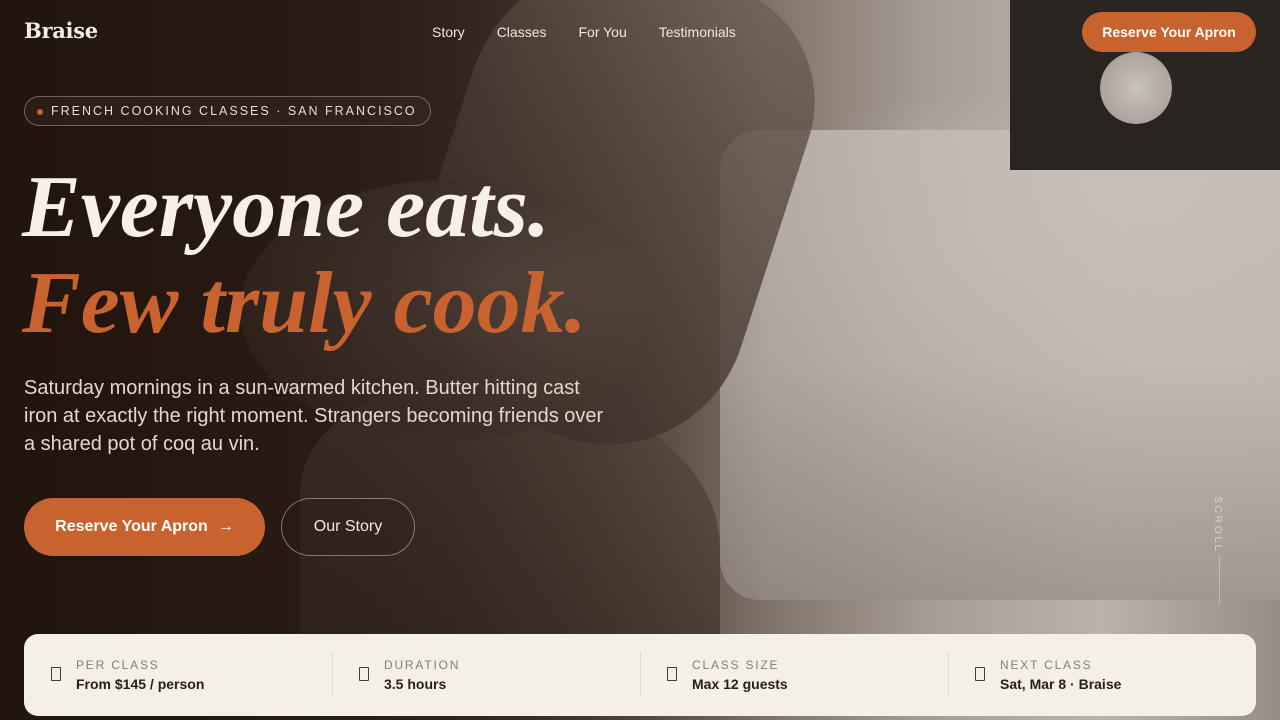 This screenshot has height=720, width=1280. I want to click on clock-icon, so click(364, 674).